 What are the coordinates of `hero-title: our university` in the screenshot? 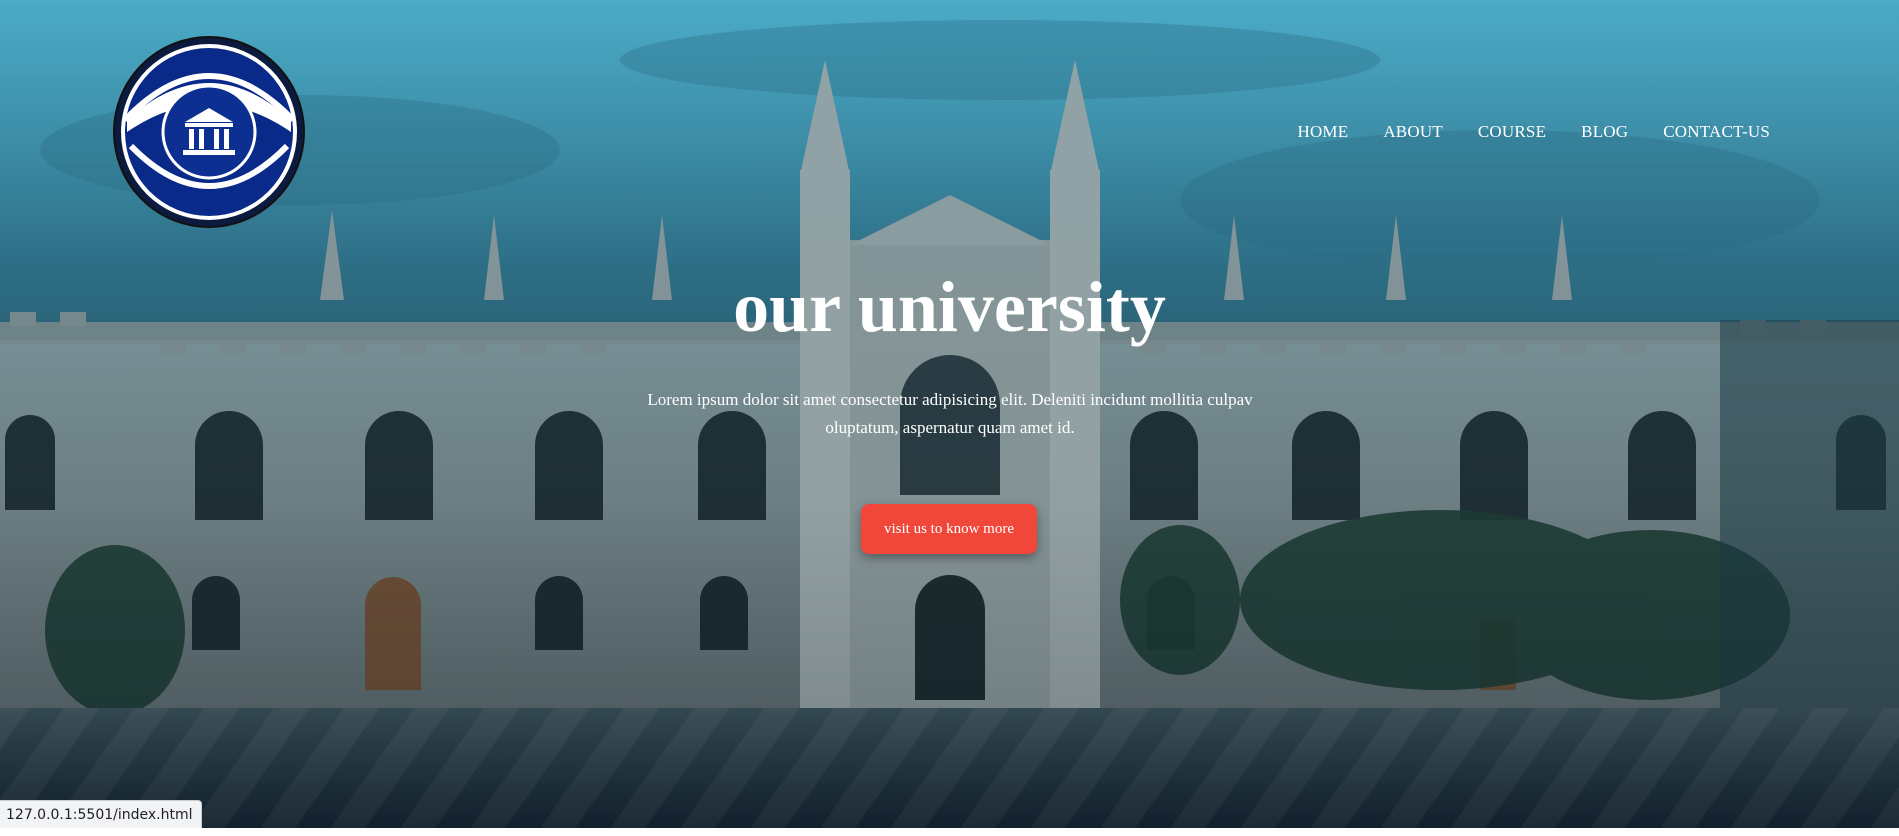 It's located at (949, 307).